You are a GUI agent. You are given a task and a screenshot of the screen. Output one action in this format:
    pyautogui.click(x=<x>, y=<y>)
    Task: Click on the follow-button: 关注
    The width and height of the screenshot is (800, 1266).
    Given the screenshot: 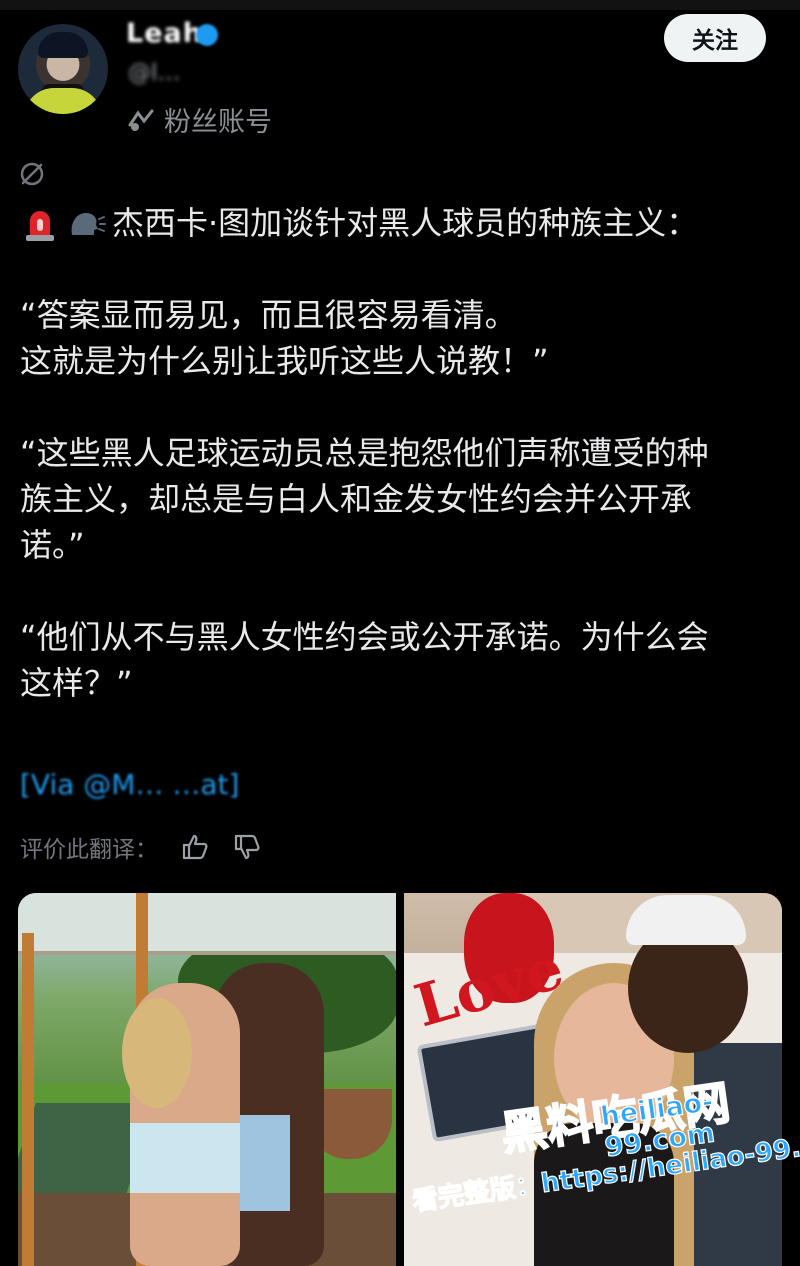 What is the action you would take?
    pyautogui.click(x=715, y=38)
    